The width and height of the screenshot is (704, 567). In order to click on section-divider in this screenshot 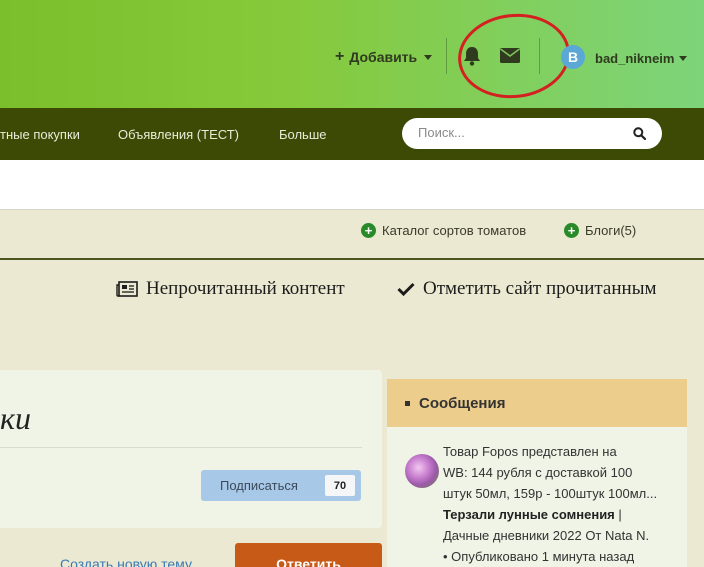, I will do `click(352, 259)`.